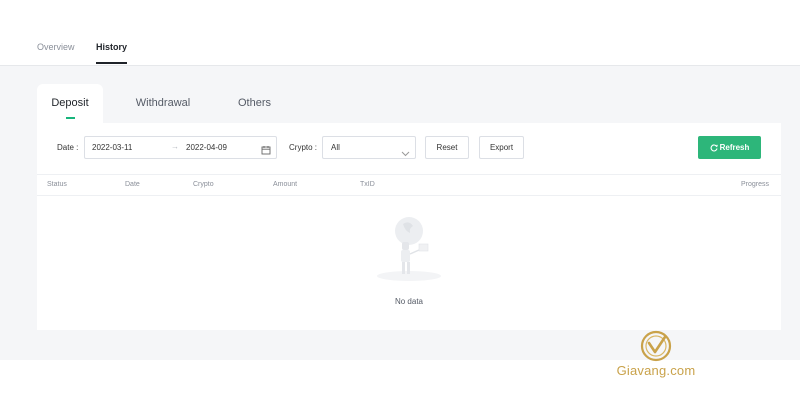 The width and height of the screenshot is (800, 400). What do you see at coordinates (755, 184) in the screenshot?
I see `column-progress: Progress` at bounding box center [755, 184].